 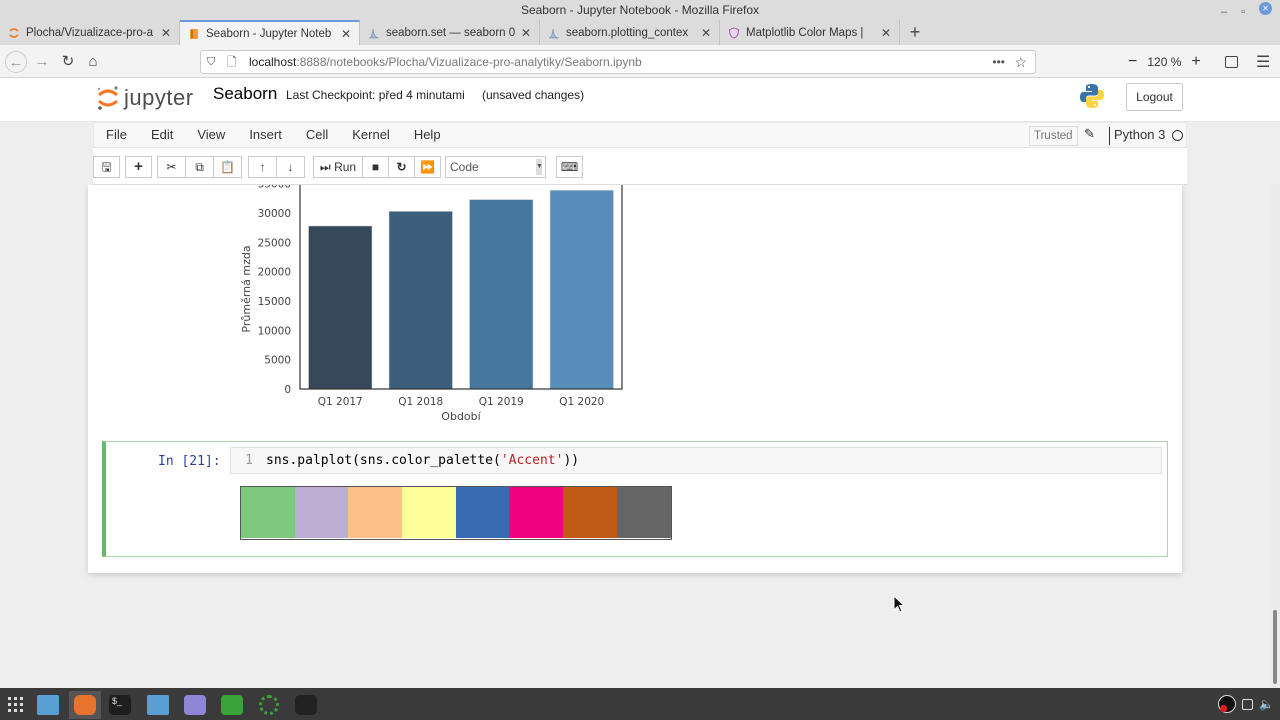 I want to click on move-down-button: ↓, so click(x=290, y=167).